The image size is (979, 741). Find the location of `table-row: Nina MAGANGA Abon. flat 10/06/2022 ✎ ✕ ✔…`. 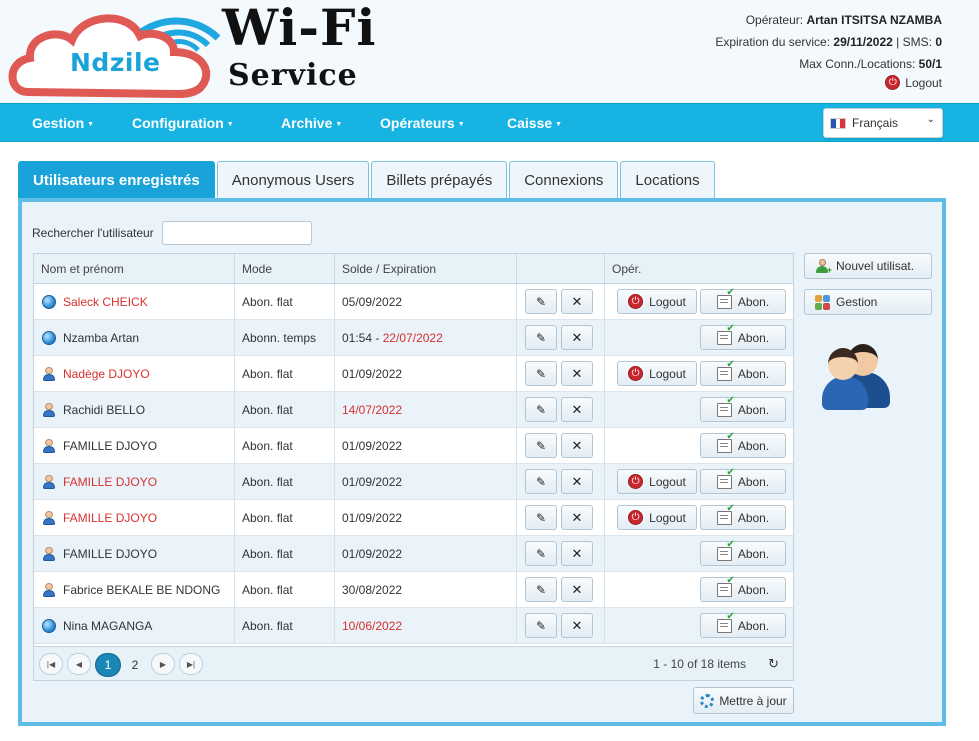

table-row: Nina MAGANGA Abon. flat 10/06/2022 ✎ ✕ ✔… is located at coordinates (413, 626).